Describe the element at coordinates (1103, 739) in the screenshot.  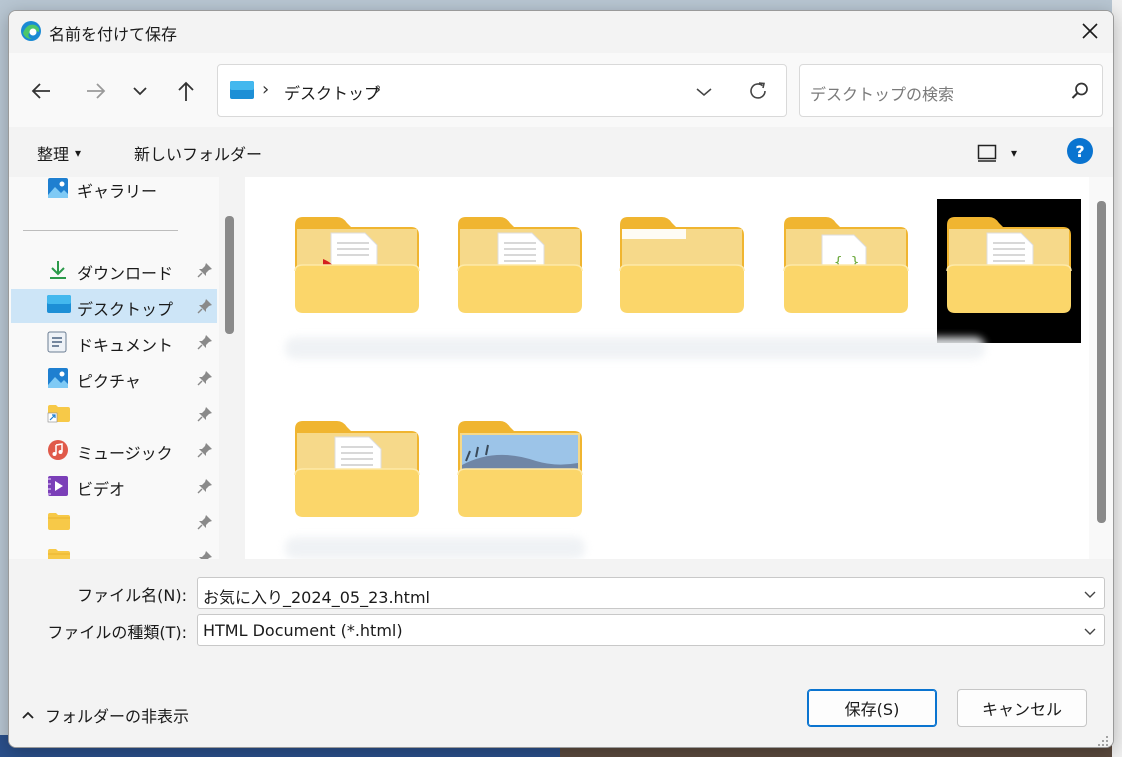
I see `resize-grip-icon` at that location.